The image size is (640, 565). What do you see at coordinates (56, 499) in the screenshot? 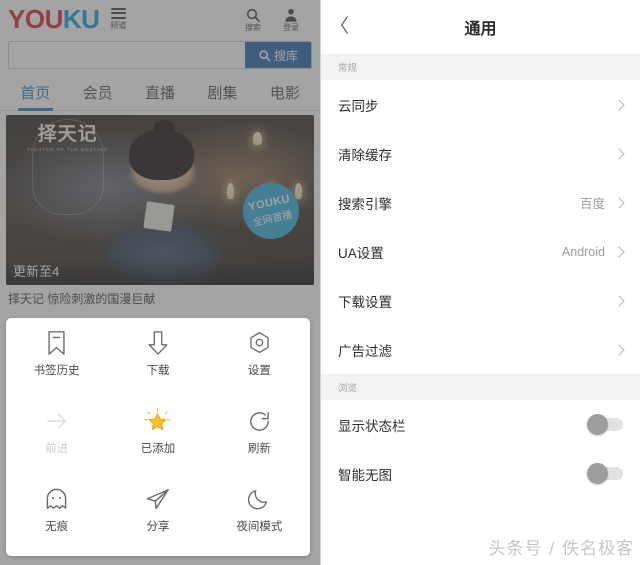
I see `ghost-icon` at bounding box center [56, 499].